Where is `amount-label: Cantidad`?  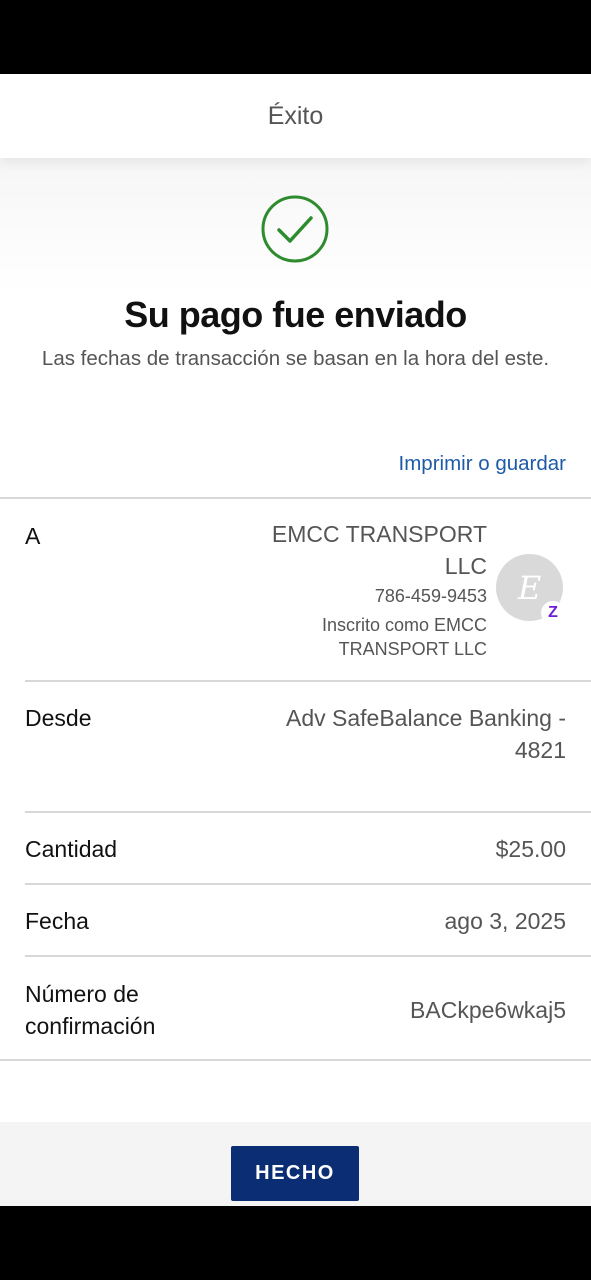 amount-label: Cantidad is located at coordinates (71, 849).